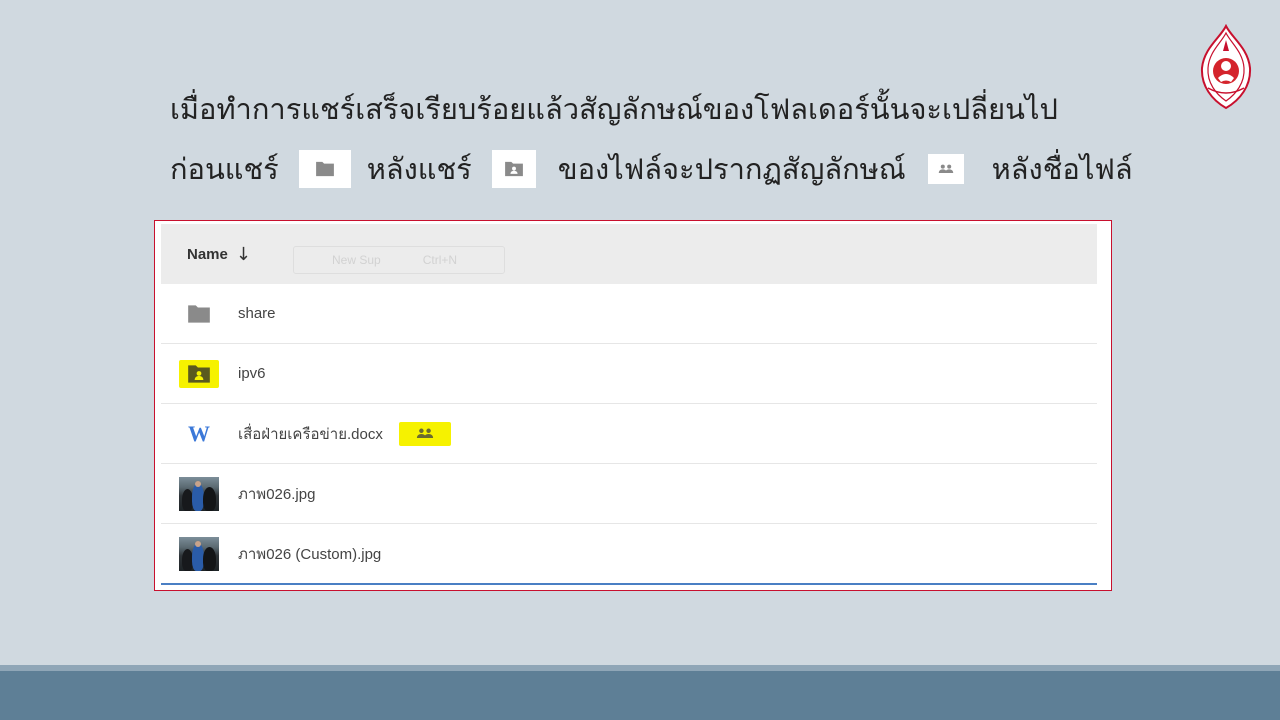  What do you see at coordinates (356, 260) in the screenshot?
I see `faded-menu-item: New Sup` at bounding box center [356, 260].